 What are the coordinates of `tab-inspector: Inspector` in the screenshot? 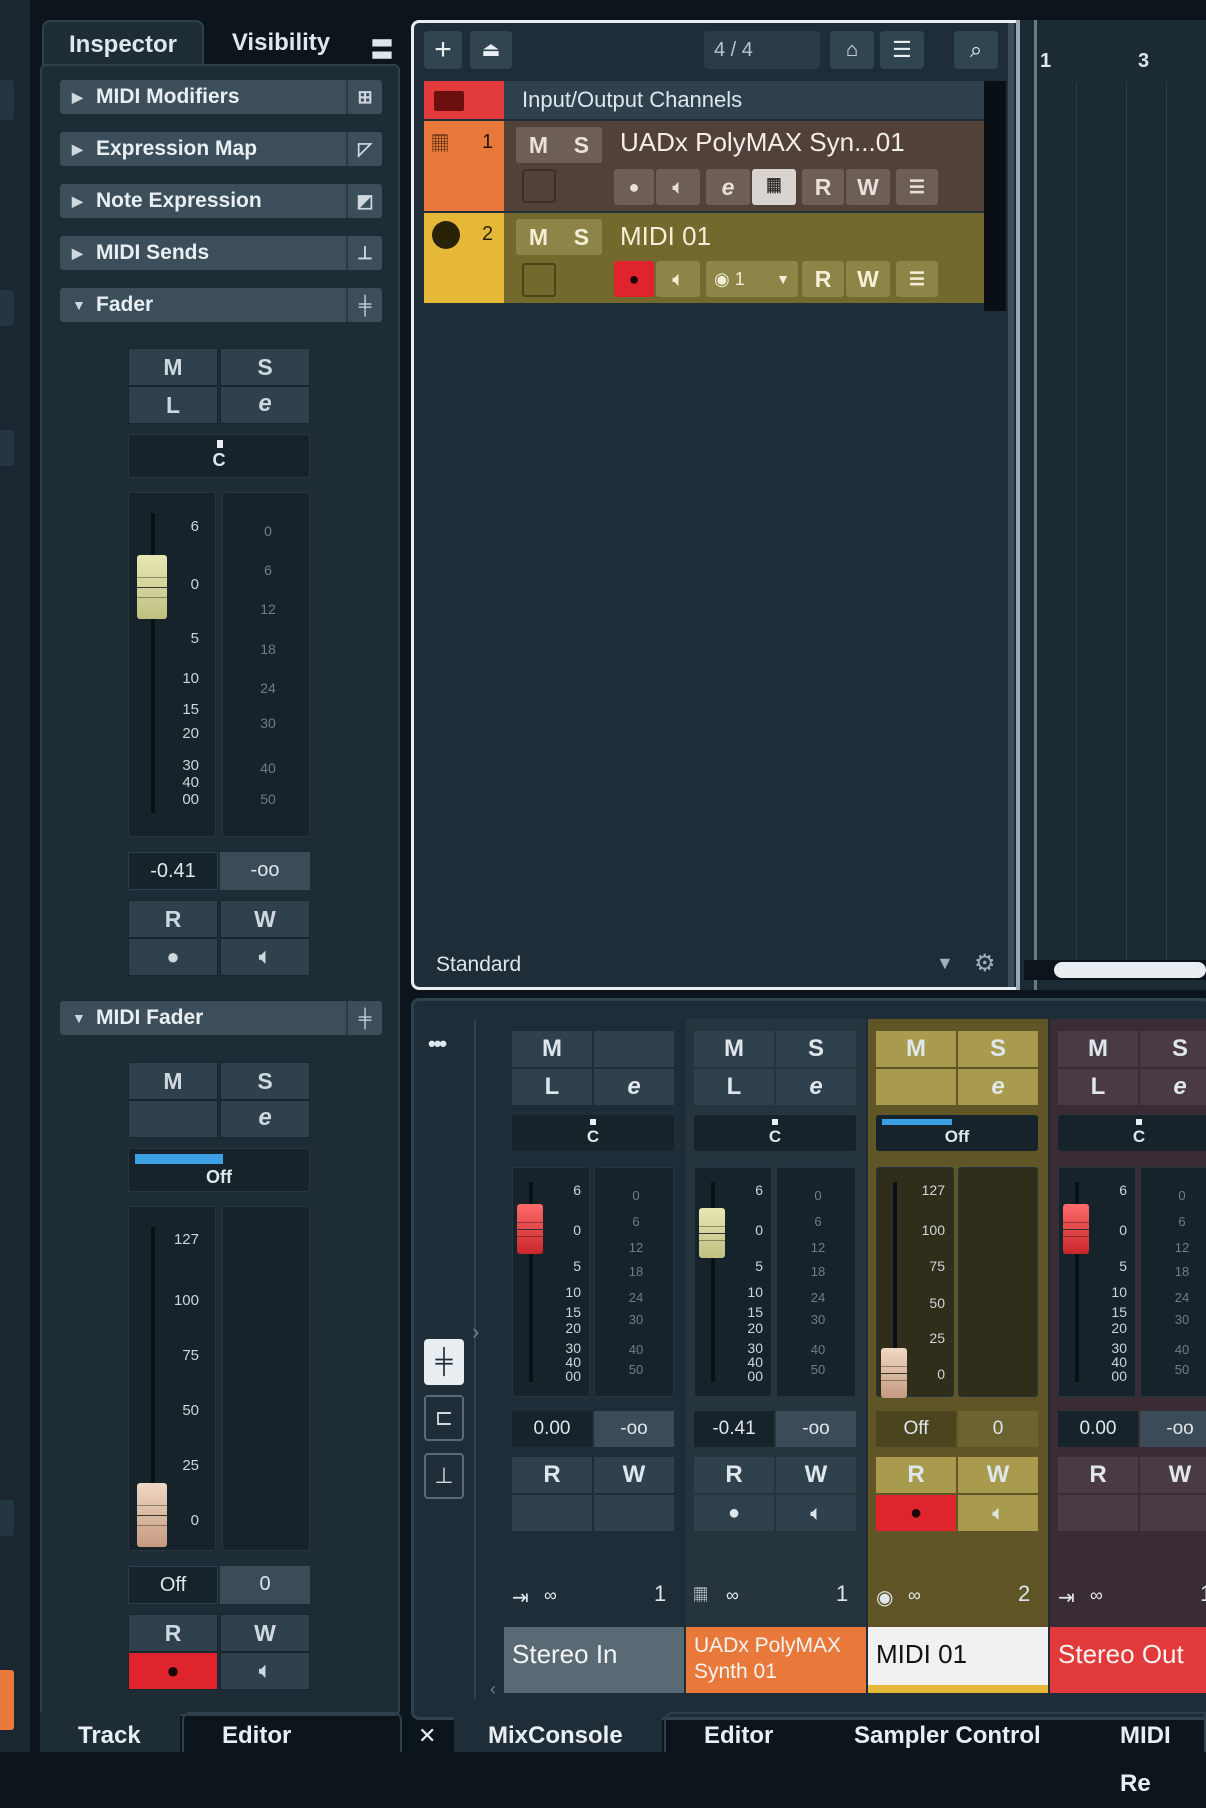 It's located at (123, 43).